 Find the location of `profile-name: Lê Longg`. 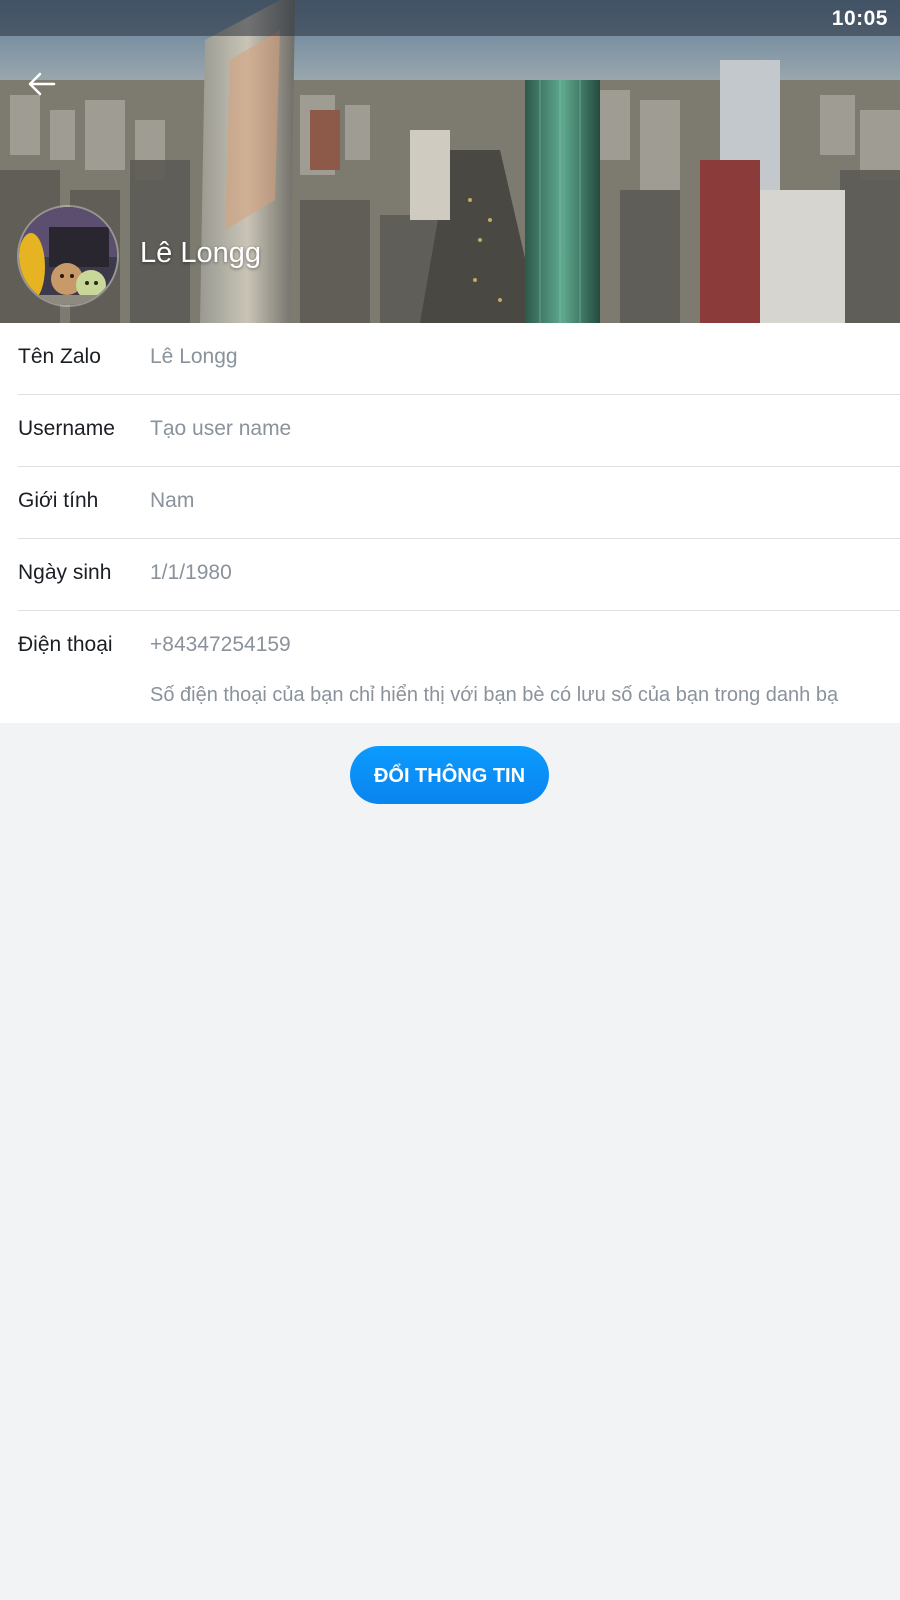

profile-name: Lê Longg is located at coordinates (200, 253).